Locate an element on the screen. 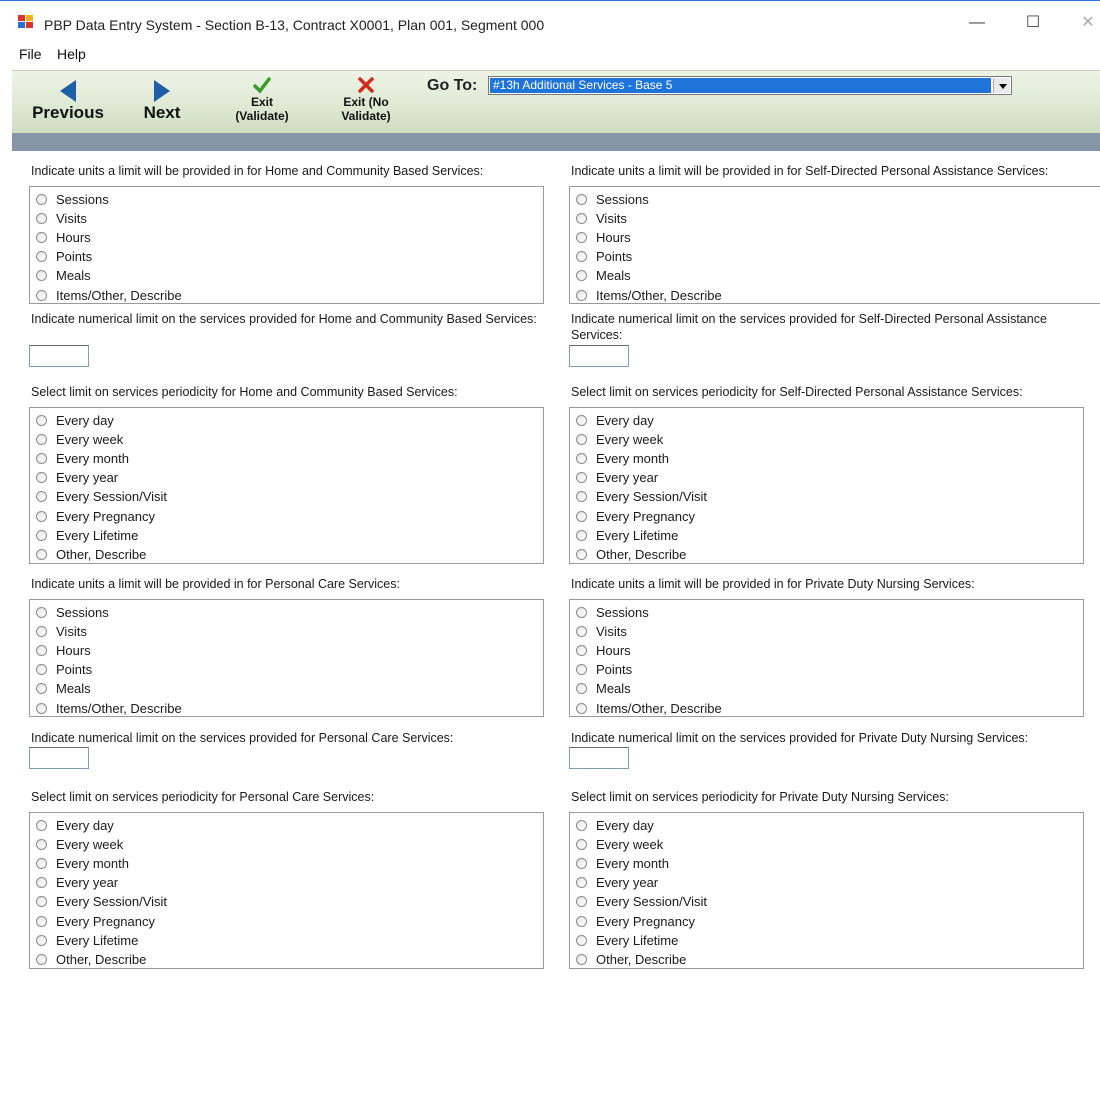  sdpas-period-group-option: Other, Describe is located at coordinates (631, 554).